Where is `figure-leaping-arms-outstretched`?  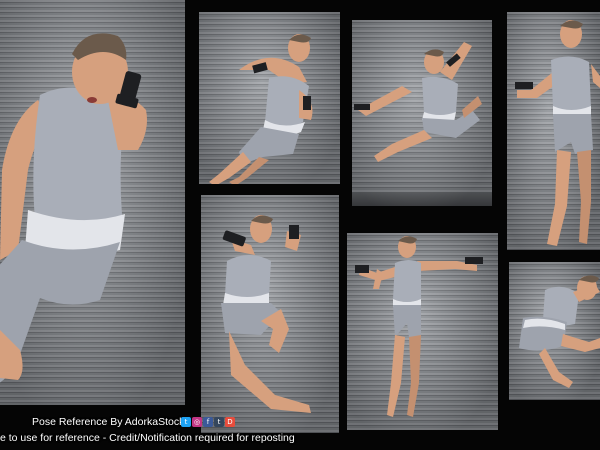 figure-leaping-arms-outstretched is located at coordinates (422, 331).